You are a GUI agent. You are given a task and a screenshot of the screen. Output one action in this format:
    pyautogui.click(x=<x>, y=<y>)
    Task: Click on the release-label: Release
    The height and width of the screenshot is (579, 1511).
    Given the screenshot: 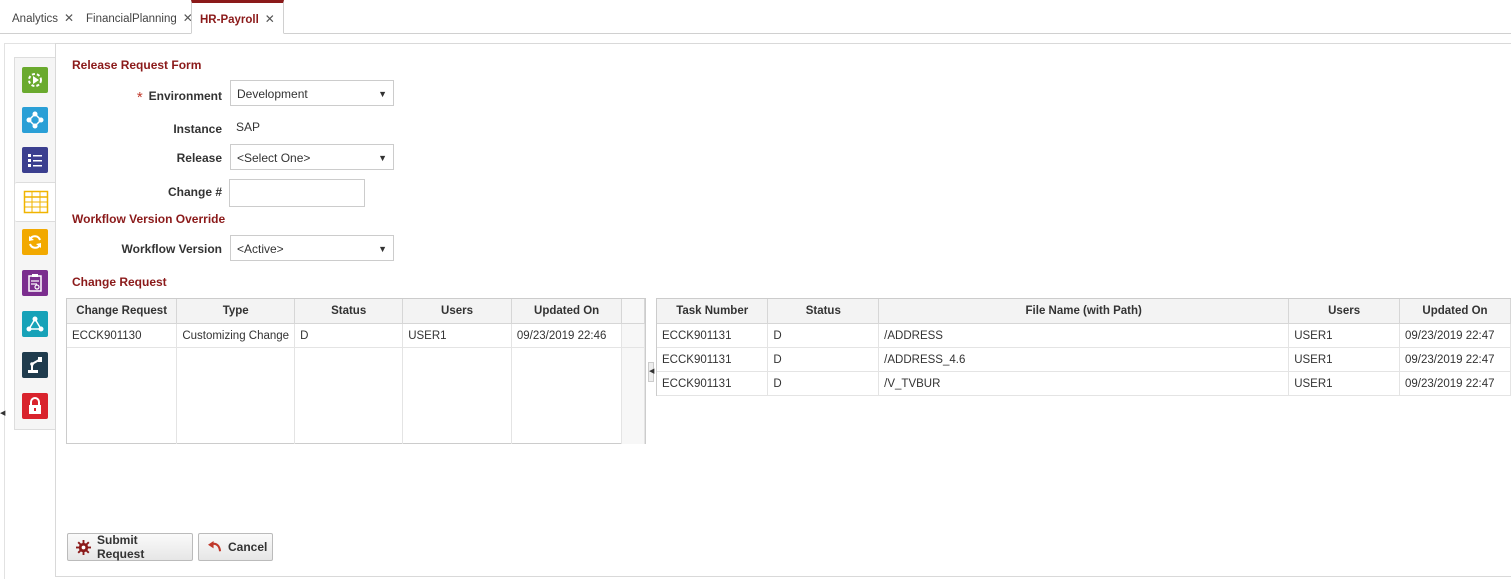 What is the action you would take?
    pyautogui.click(x=199, y=158)
    